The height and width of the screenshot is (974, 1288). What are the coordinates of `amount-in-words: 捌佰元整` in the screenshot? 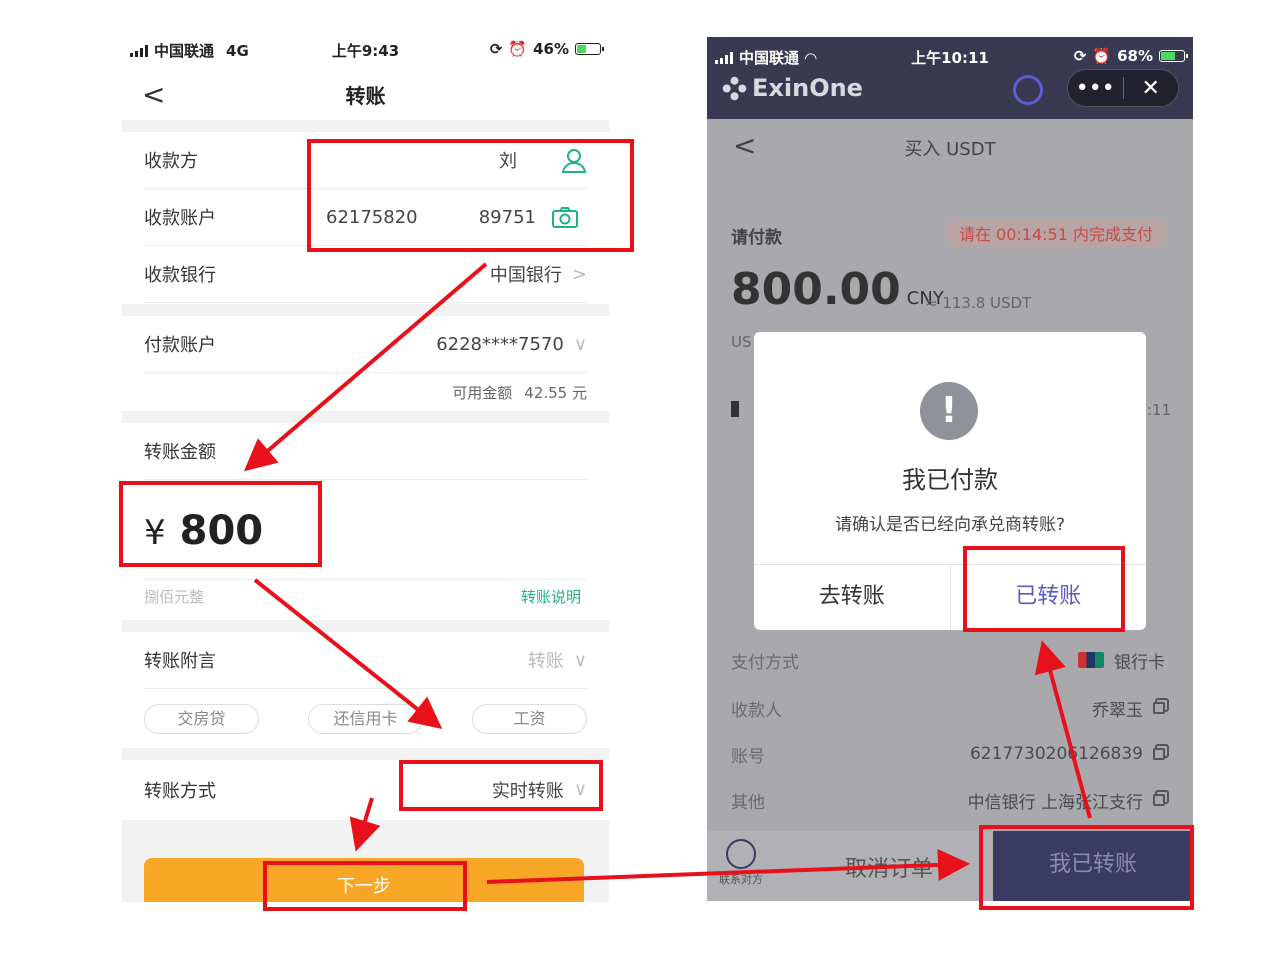 It's located at (174, 597).